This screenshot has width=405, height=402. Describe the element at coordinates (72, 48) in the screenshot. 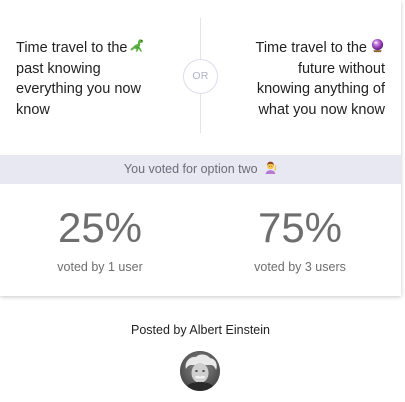

I see `option-one-text-start: Time travel to the` at that location.